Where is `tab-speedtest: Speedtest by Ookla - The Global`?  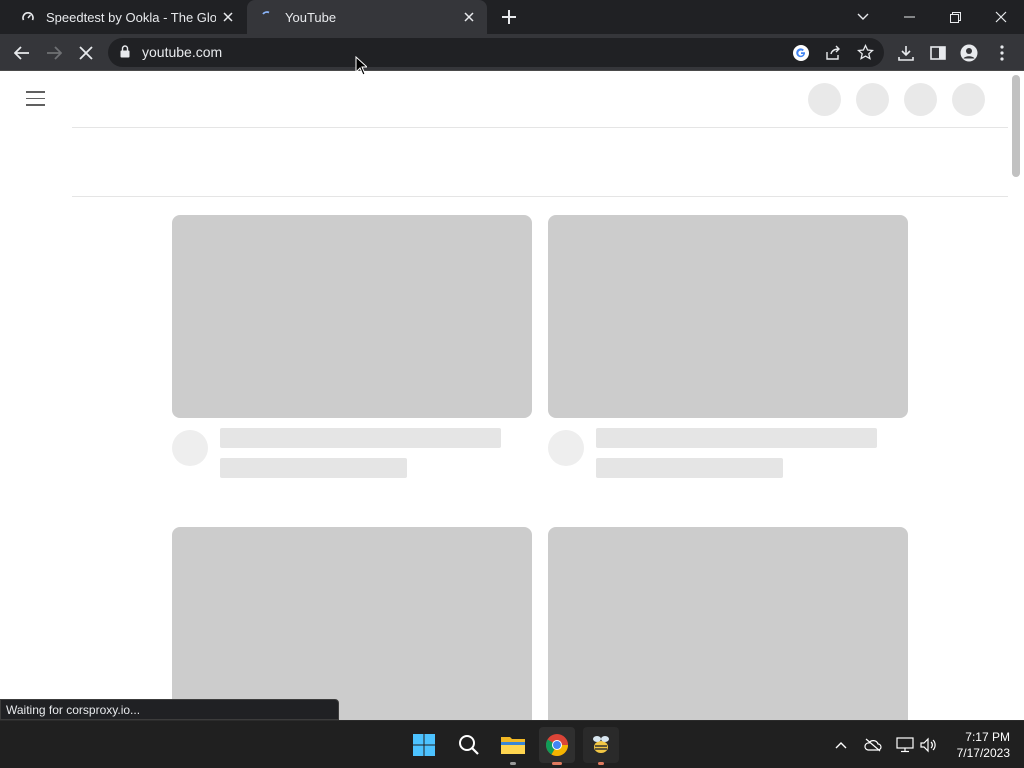 tab-speedtest: Speedtest by Ookla - The Global is located at coordinates (127, 17).